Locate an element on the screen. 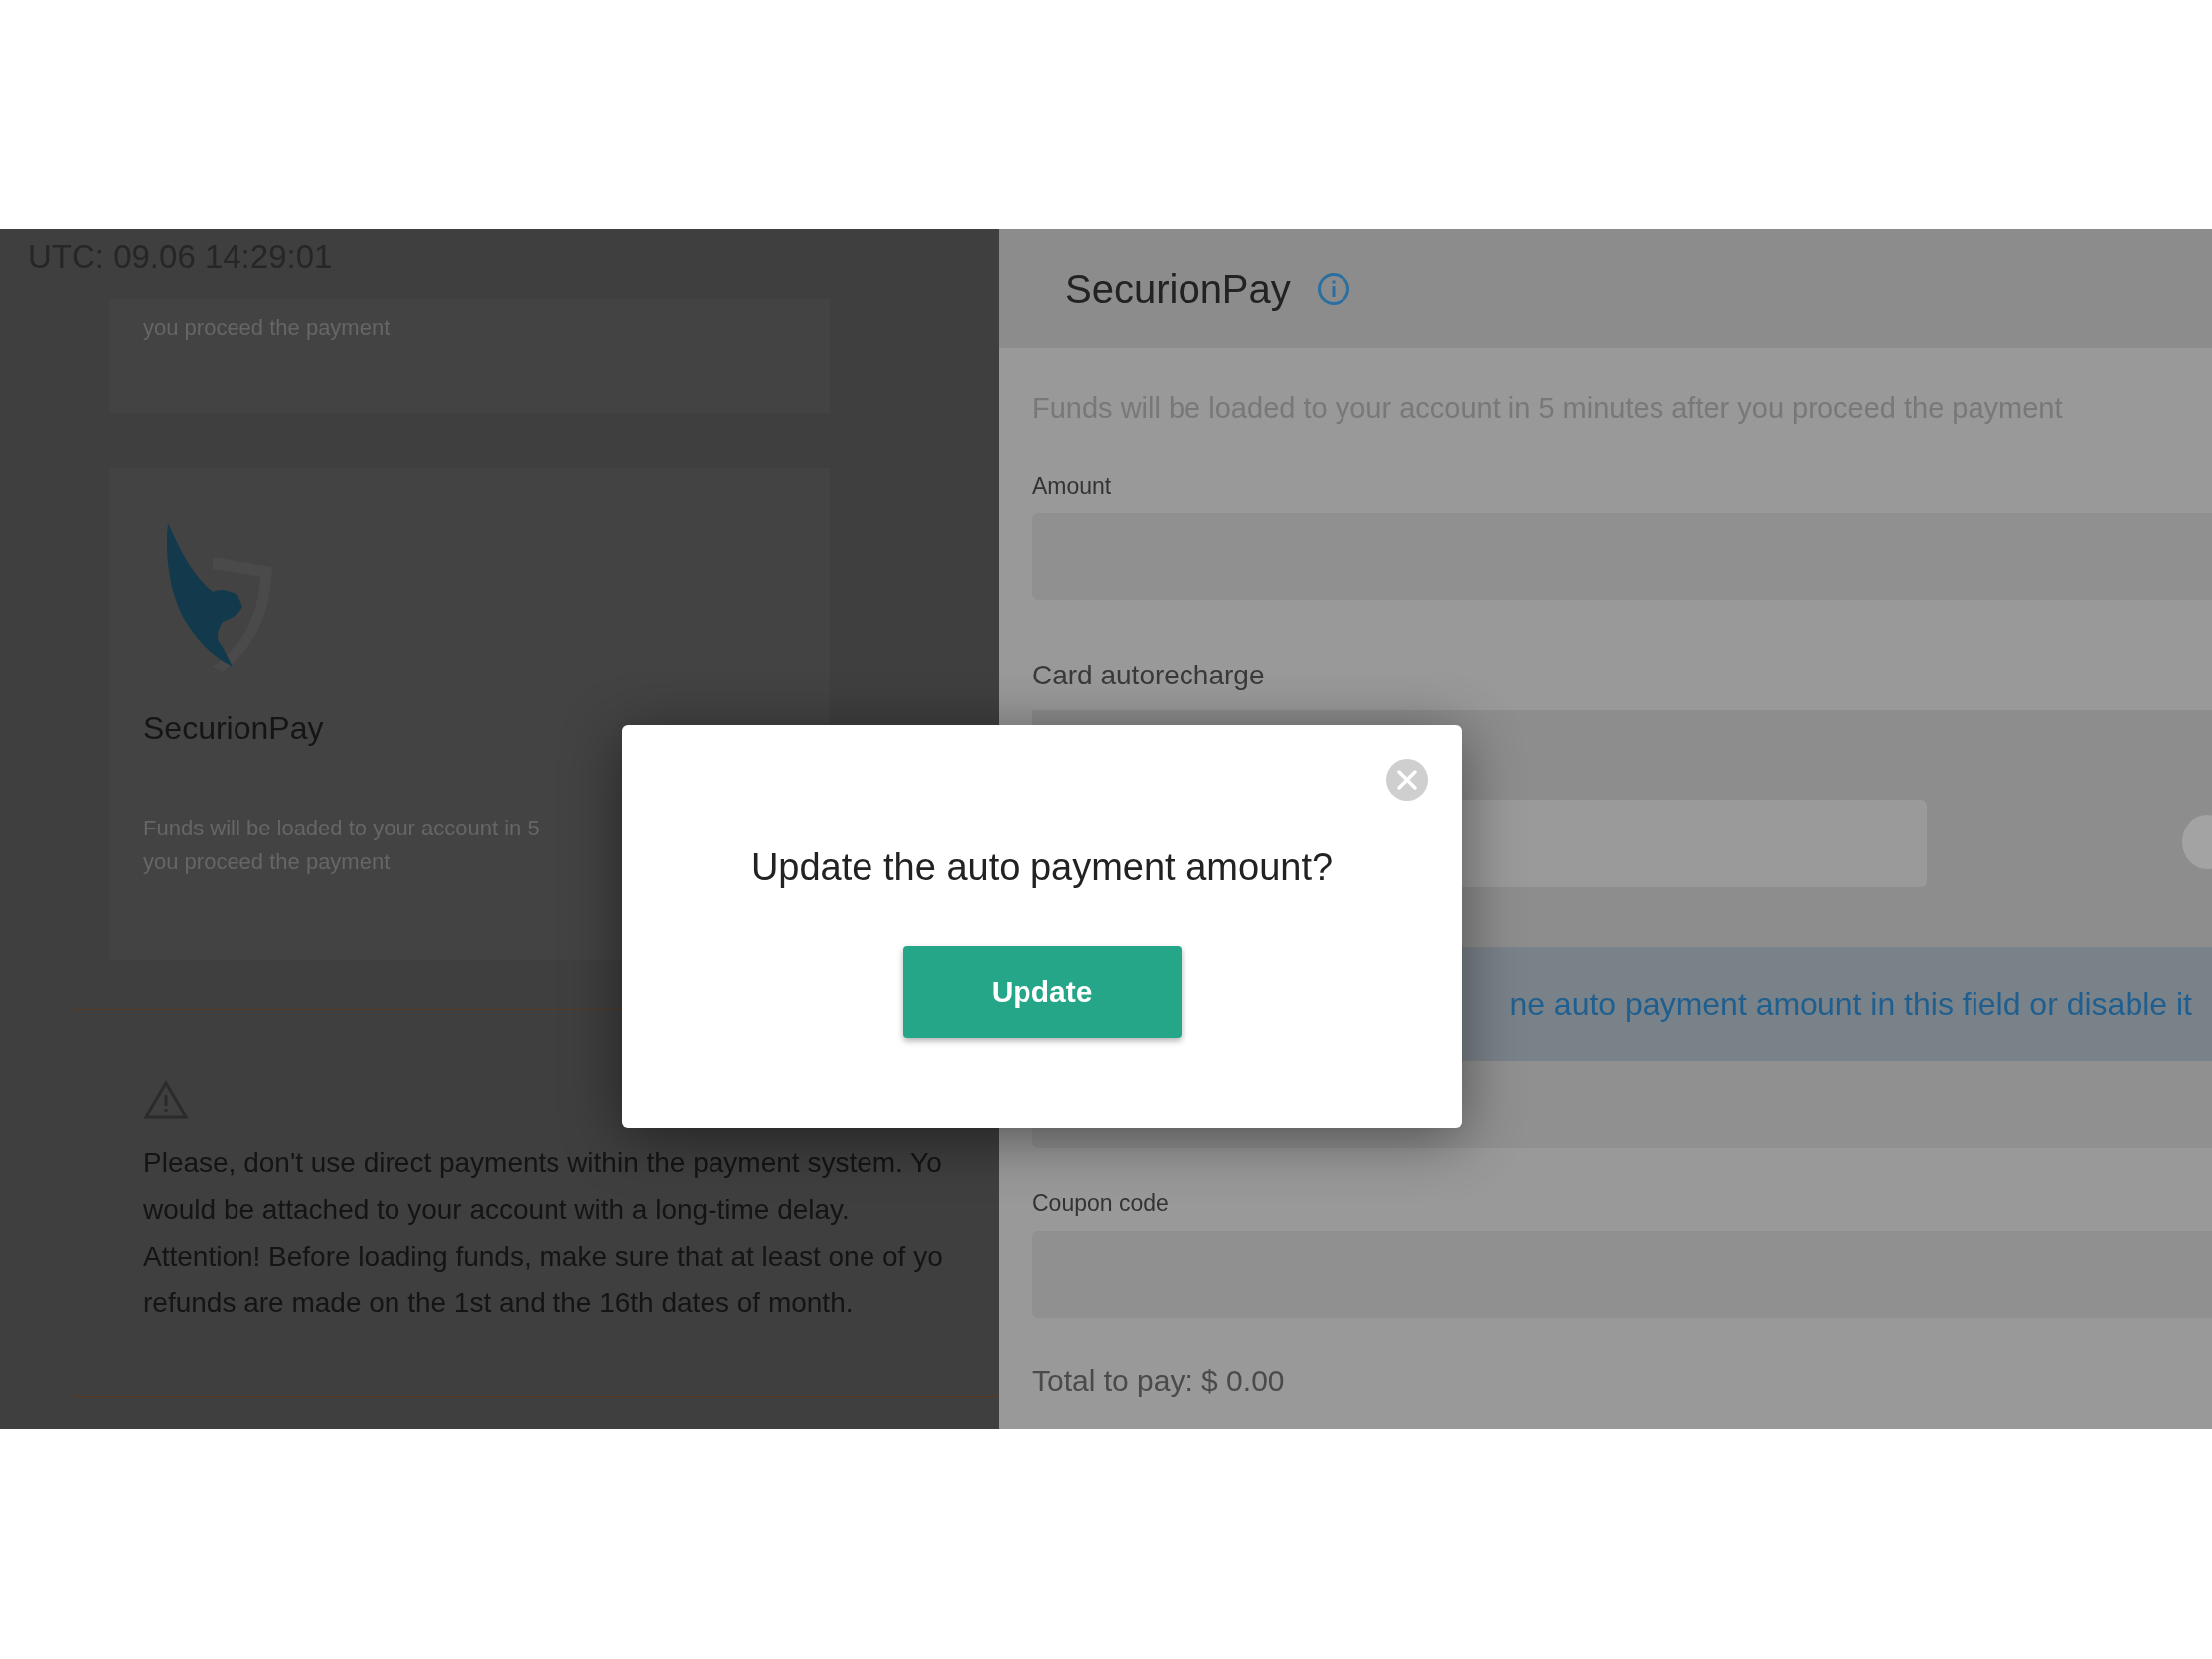  close-icon is located at coordinates (1407, 780).